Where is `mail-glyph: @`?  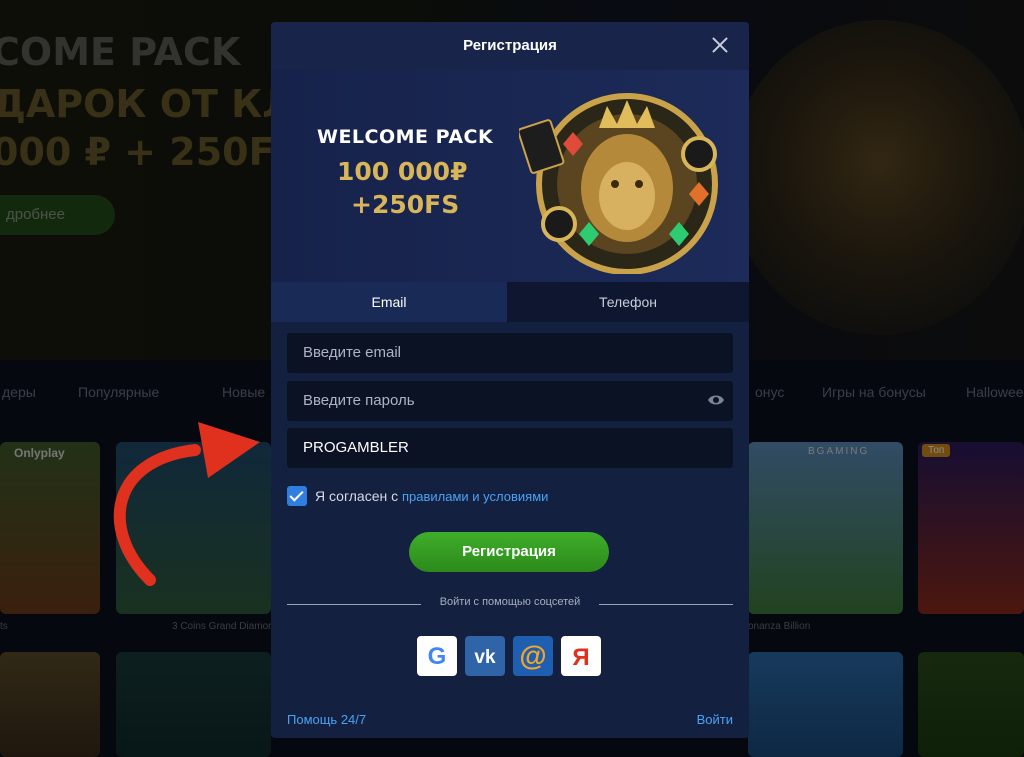 mail-glyph: @ is located at coordinates (532, 655).